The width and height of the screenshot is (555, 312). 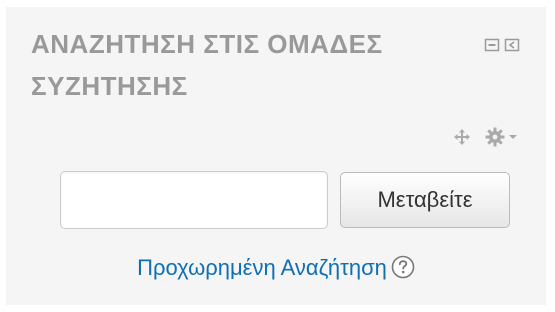 What do you see at coordinates (425, 200) in the screenshot?
I see `go-button: Μεταβείτε` at bounding box center [425, 200].